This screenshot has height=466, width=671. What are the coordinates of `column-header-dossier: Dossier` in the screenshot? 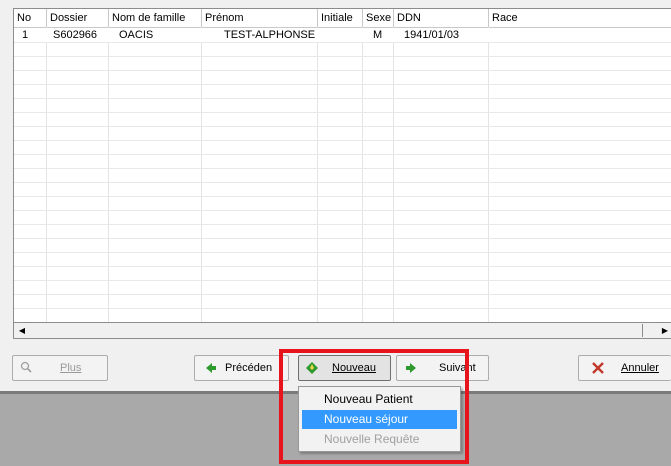 It's located at (78, 18).